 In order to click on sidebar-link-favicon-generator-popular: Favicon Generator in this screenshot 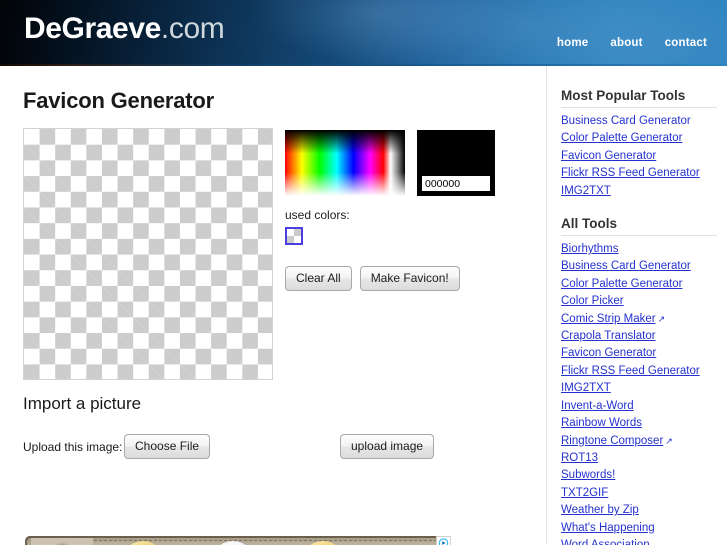, I will do `click(608, 156)`.